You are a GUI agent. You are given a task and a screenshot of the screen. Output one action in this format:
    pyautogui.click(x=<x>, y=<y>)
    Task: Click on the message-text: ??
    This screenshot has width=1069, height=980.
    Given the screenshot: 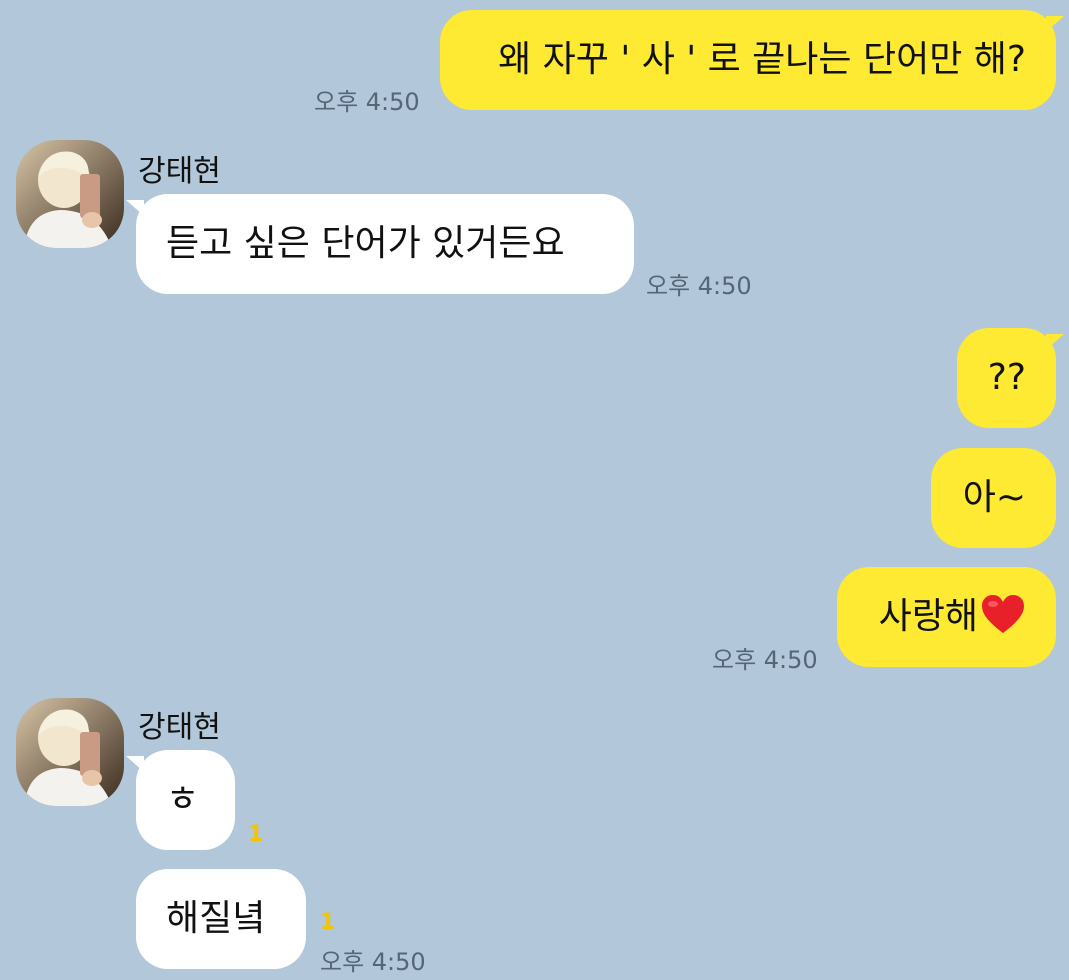 What is the action you would take?
    pyautogui.click(x=1006, y=377)
    